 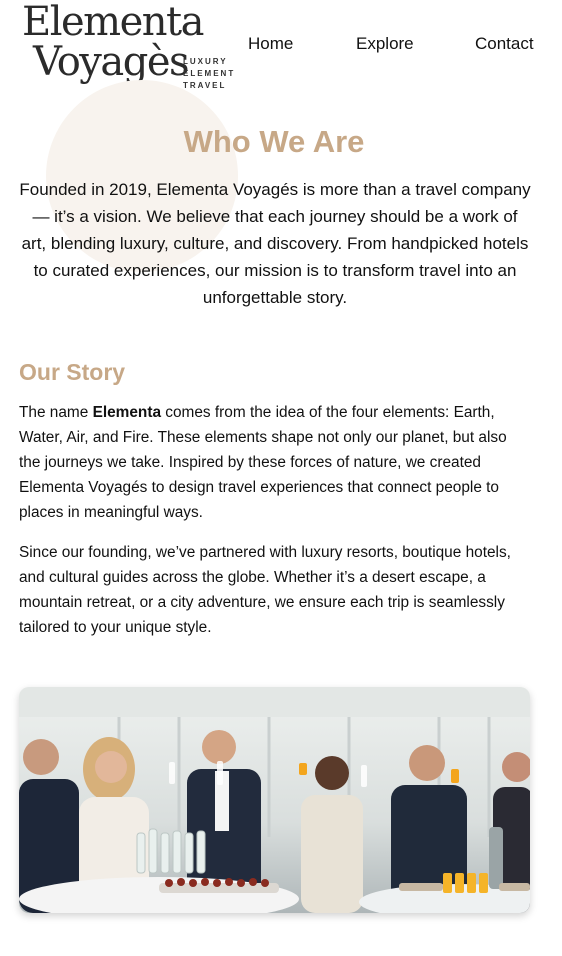 What do you see at coordinates (504, 44) in the screenshot?
I see `nav-link-contact: Contact` at bounding box center [504, 44].